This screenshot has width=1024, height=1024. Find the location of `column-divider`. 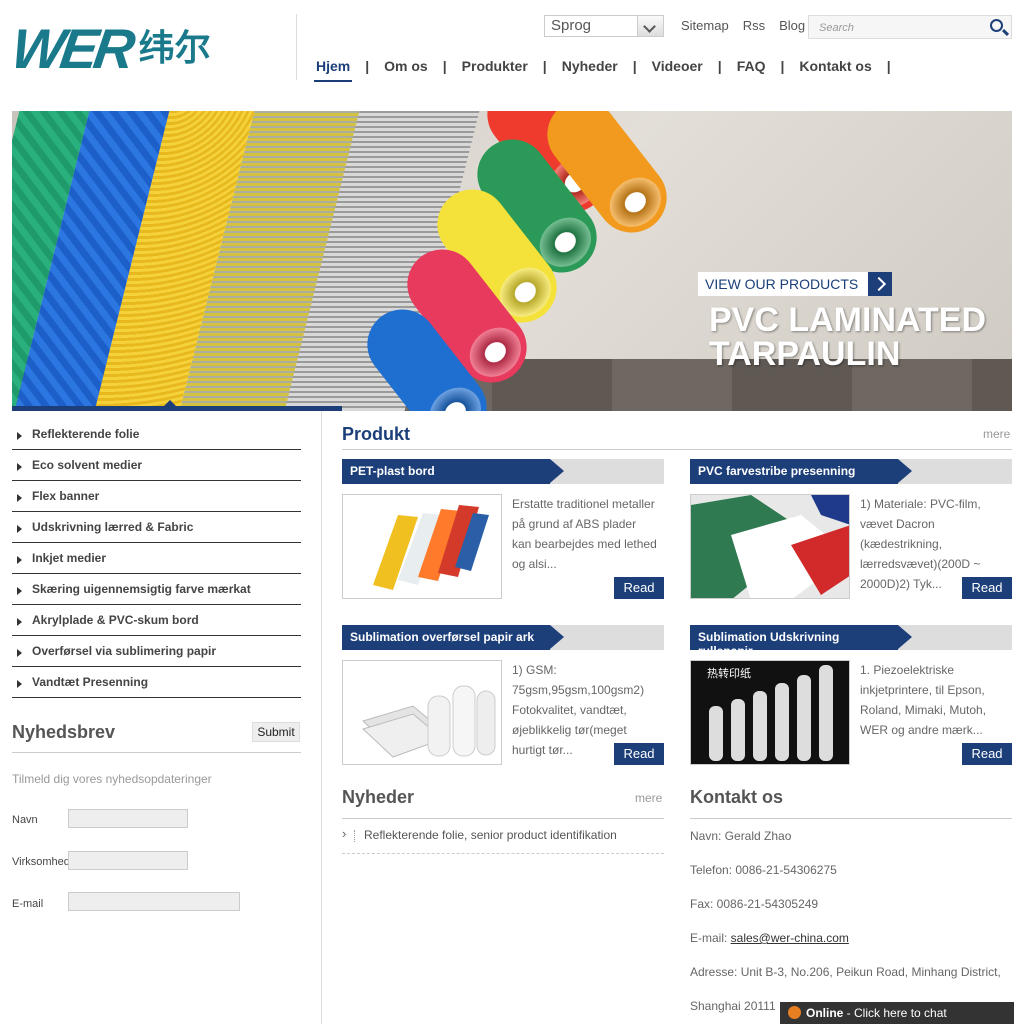

column-divider is located at coordinates (321, 717).